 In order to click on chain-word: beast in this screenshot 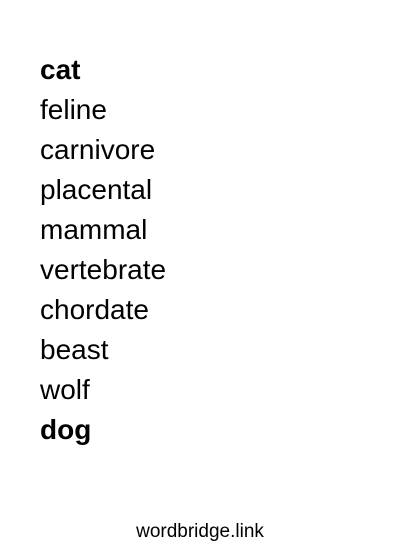, I will do `click(74, 349)`.